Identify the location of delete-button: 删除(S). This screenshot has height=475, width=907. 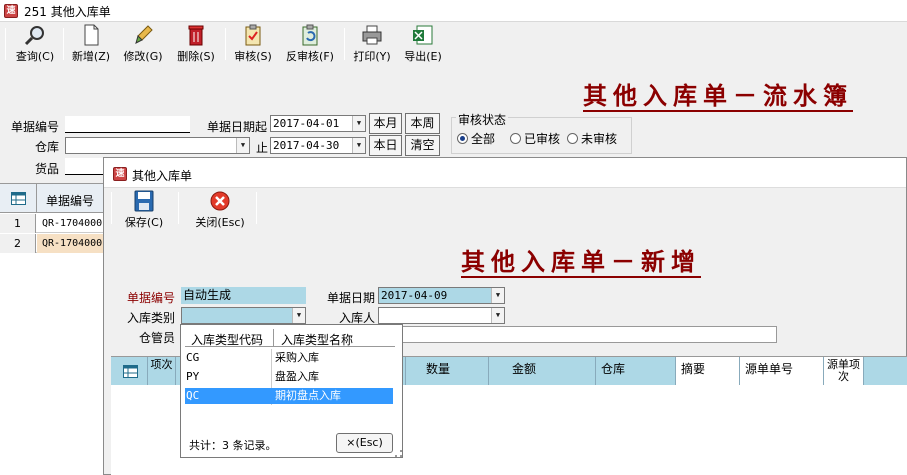
(196, 44).